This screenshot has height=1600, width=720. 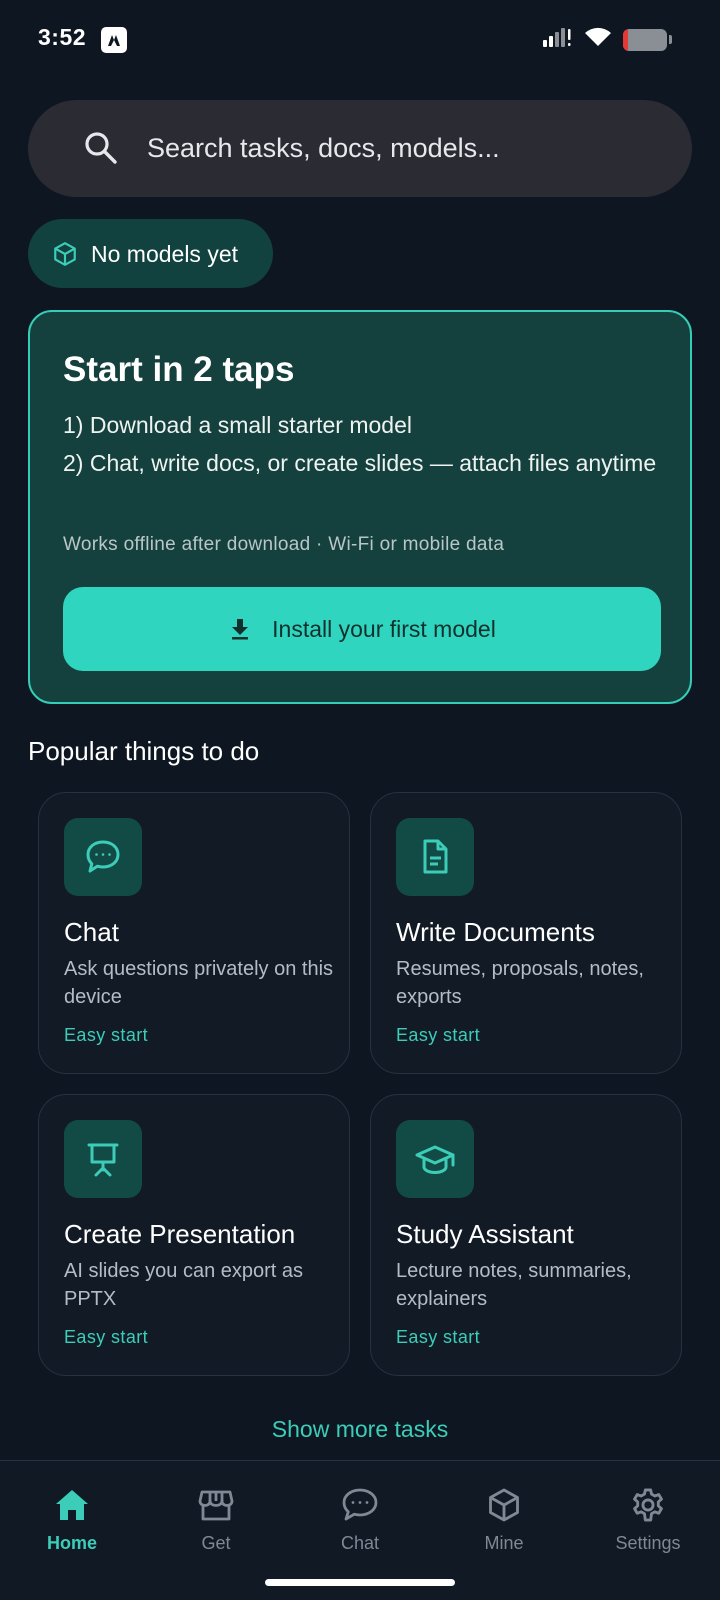 What do you see at coordinates (101, 150) in the screenshot?
I see `search-icon` at bounding box center [101, 150].